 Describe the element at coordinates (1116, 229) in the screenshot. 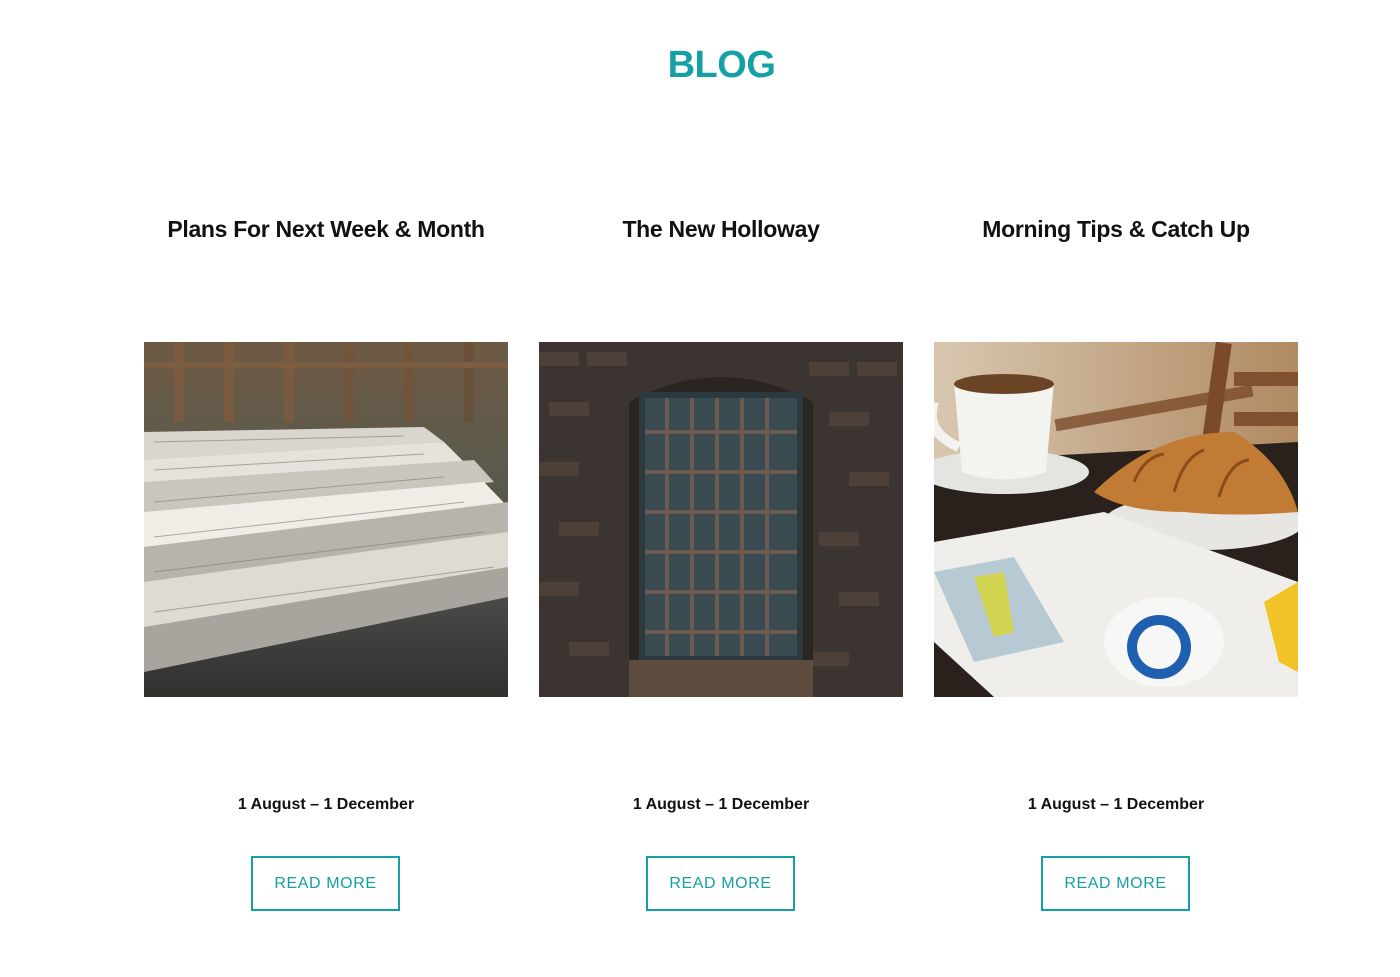

I see `post-title: Morning Tips & Catch Up` at that location.